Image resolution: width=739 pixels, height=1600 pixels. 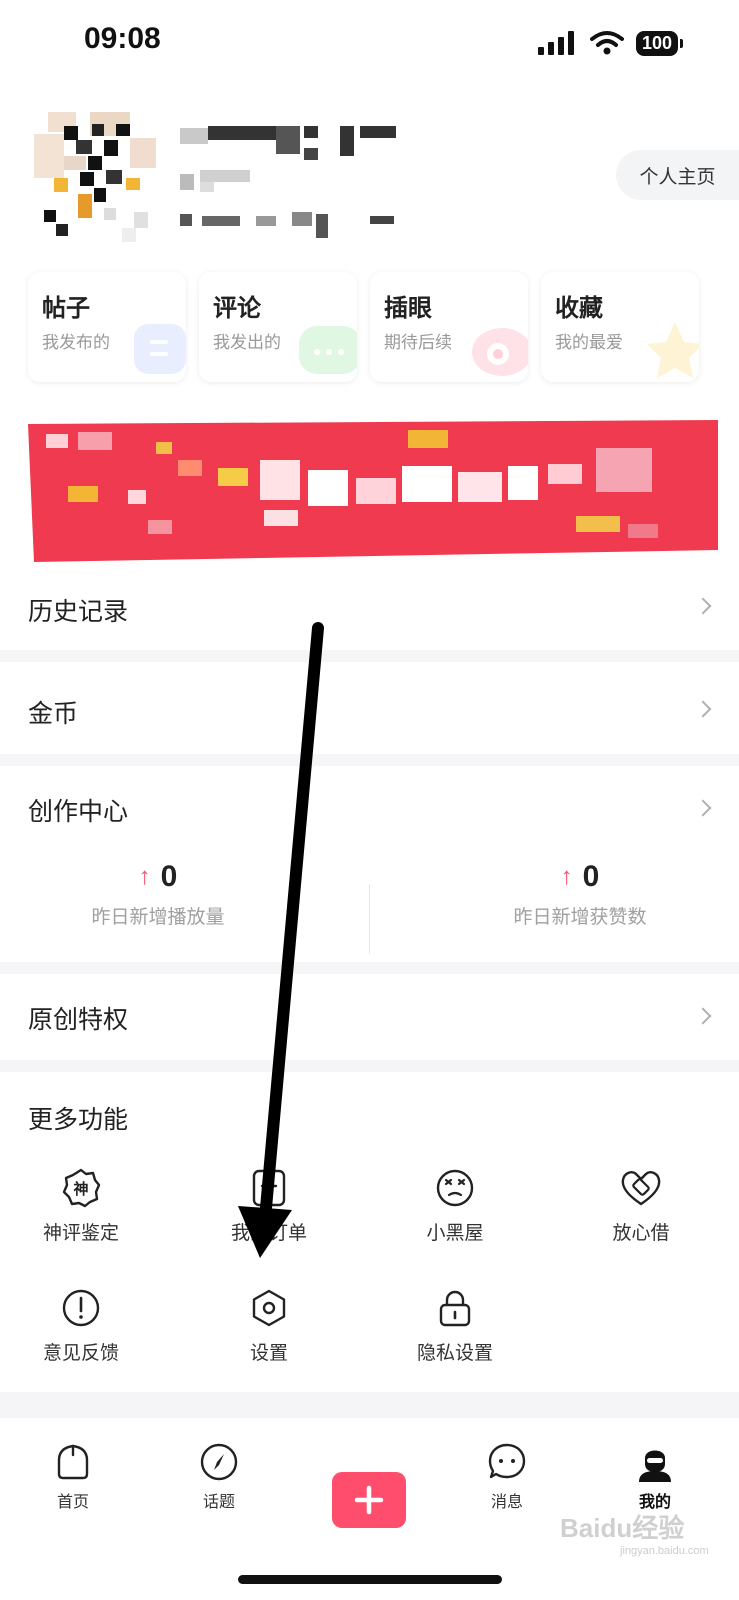 I want to click on coins-row: 金币, so click(x=369, y=708).